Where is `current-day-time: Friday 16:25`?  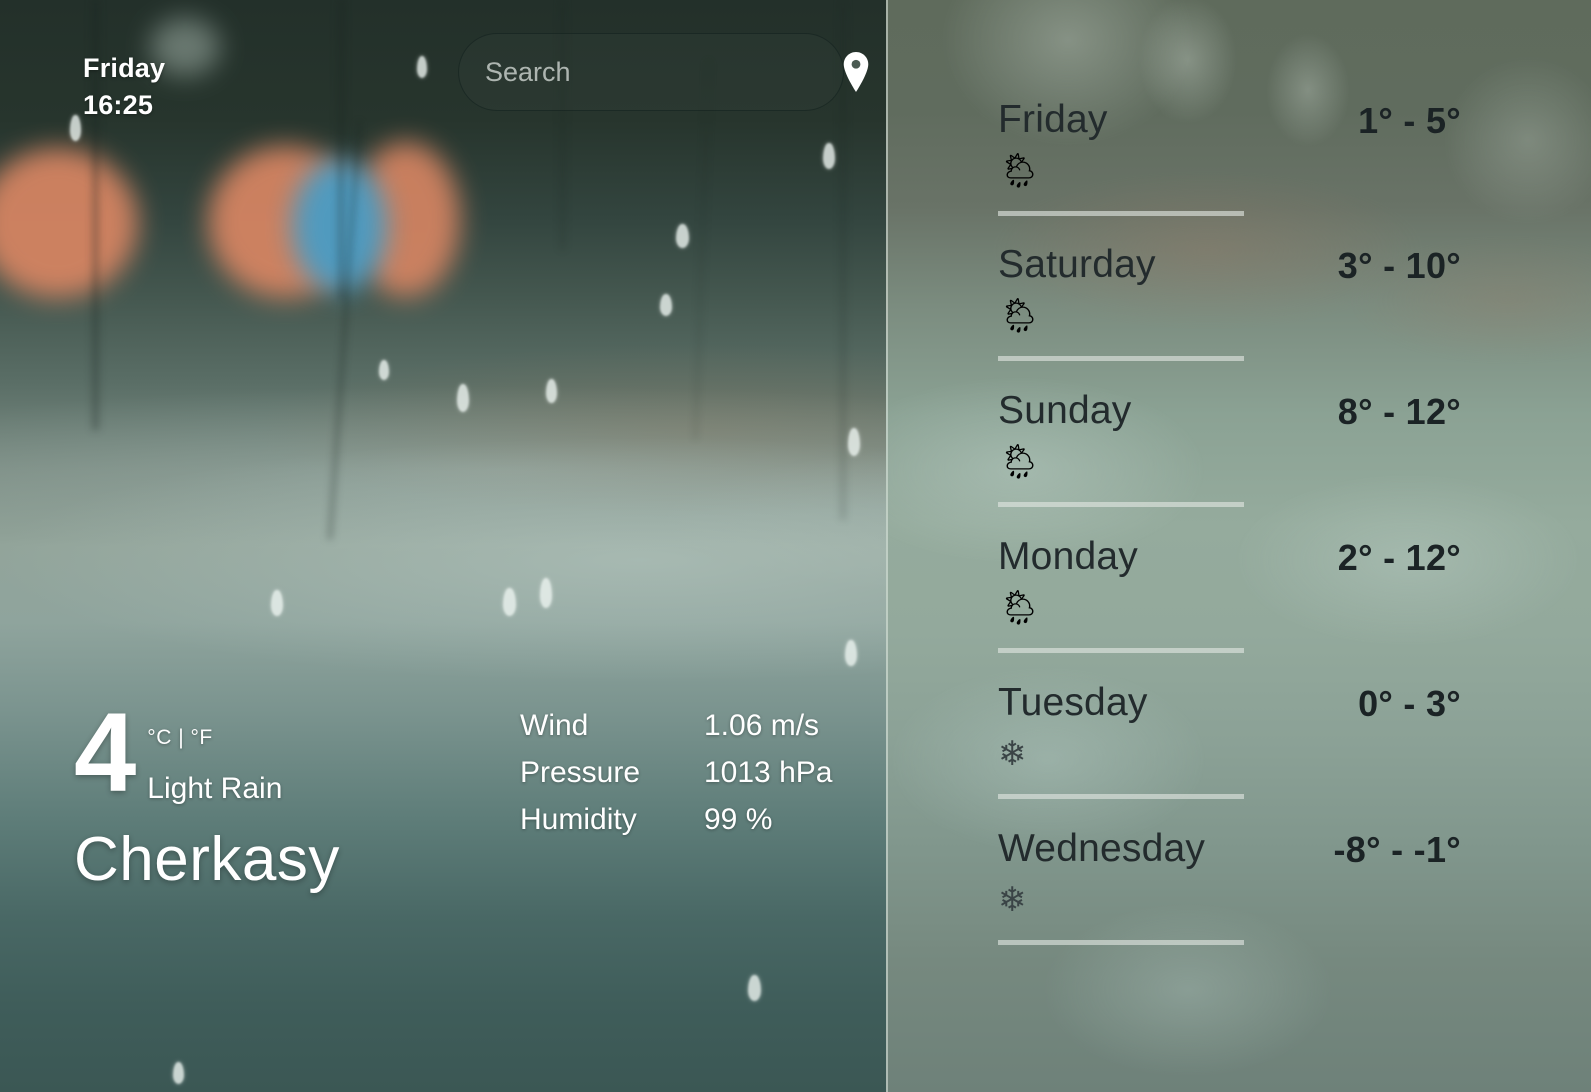
current-day-time: Friday 16:25 is located at coordinates (124, 87).